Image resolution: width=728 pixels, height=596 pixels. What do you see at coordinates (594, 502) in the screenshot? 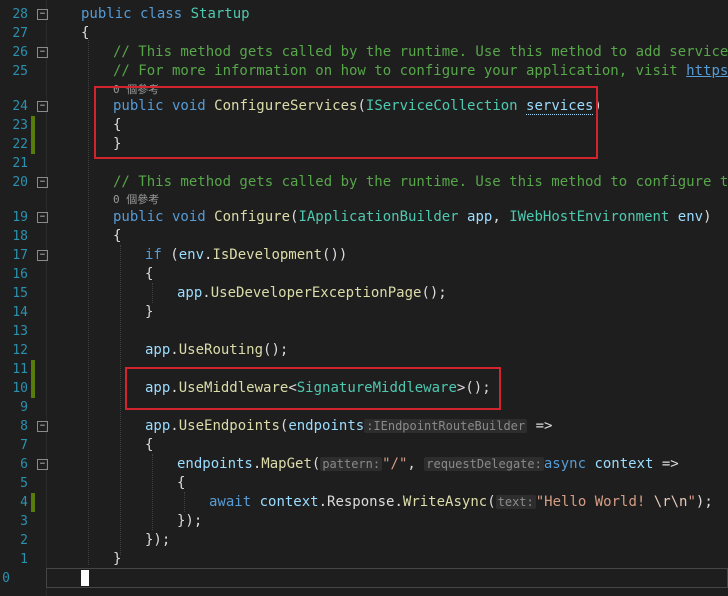
I see `string-literal: "Hello World!` at bounding box center [594, 502].